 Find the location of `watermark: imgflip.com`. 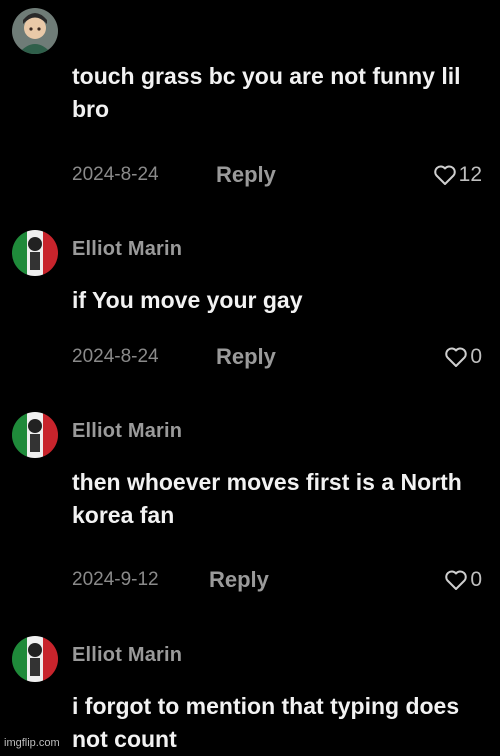

watermark: imgflip.com is located at coordinates (32, 743).